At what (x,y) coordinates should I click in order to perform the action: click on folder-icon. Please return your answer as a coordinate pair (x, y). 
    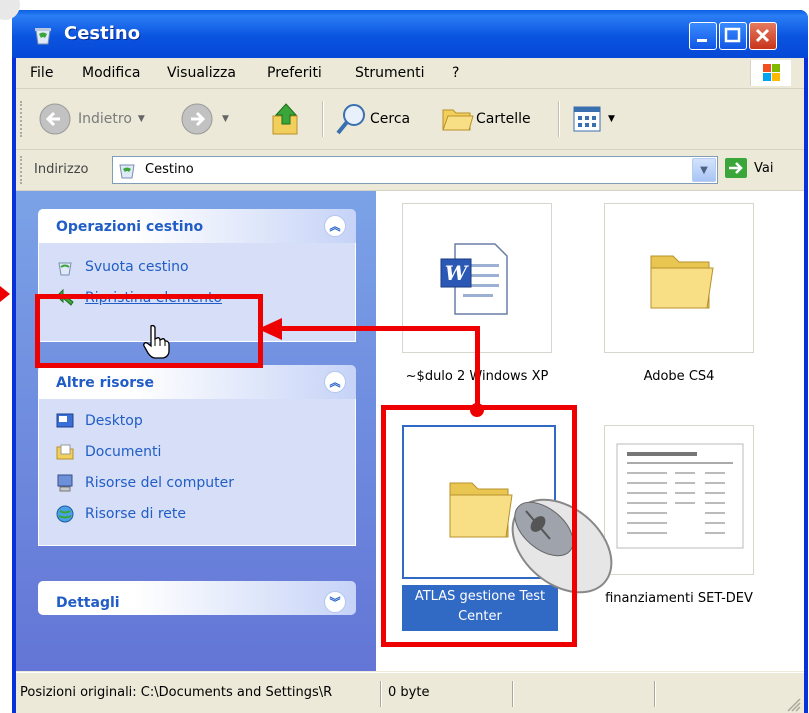
    Looking at the image, I should click on (682, 282).